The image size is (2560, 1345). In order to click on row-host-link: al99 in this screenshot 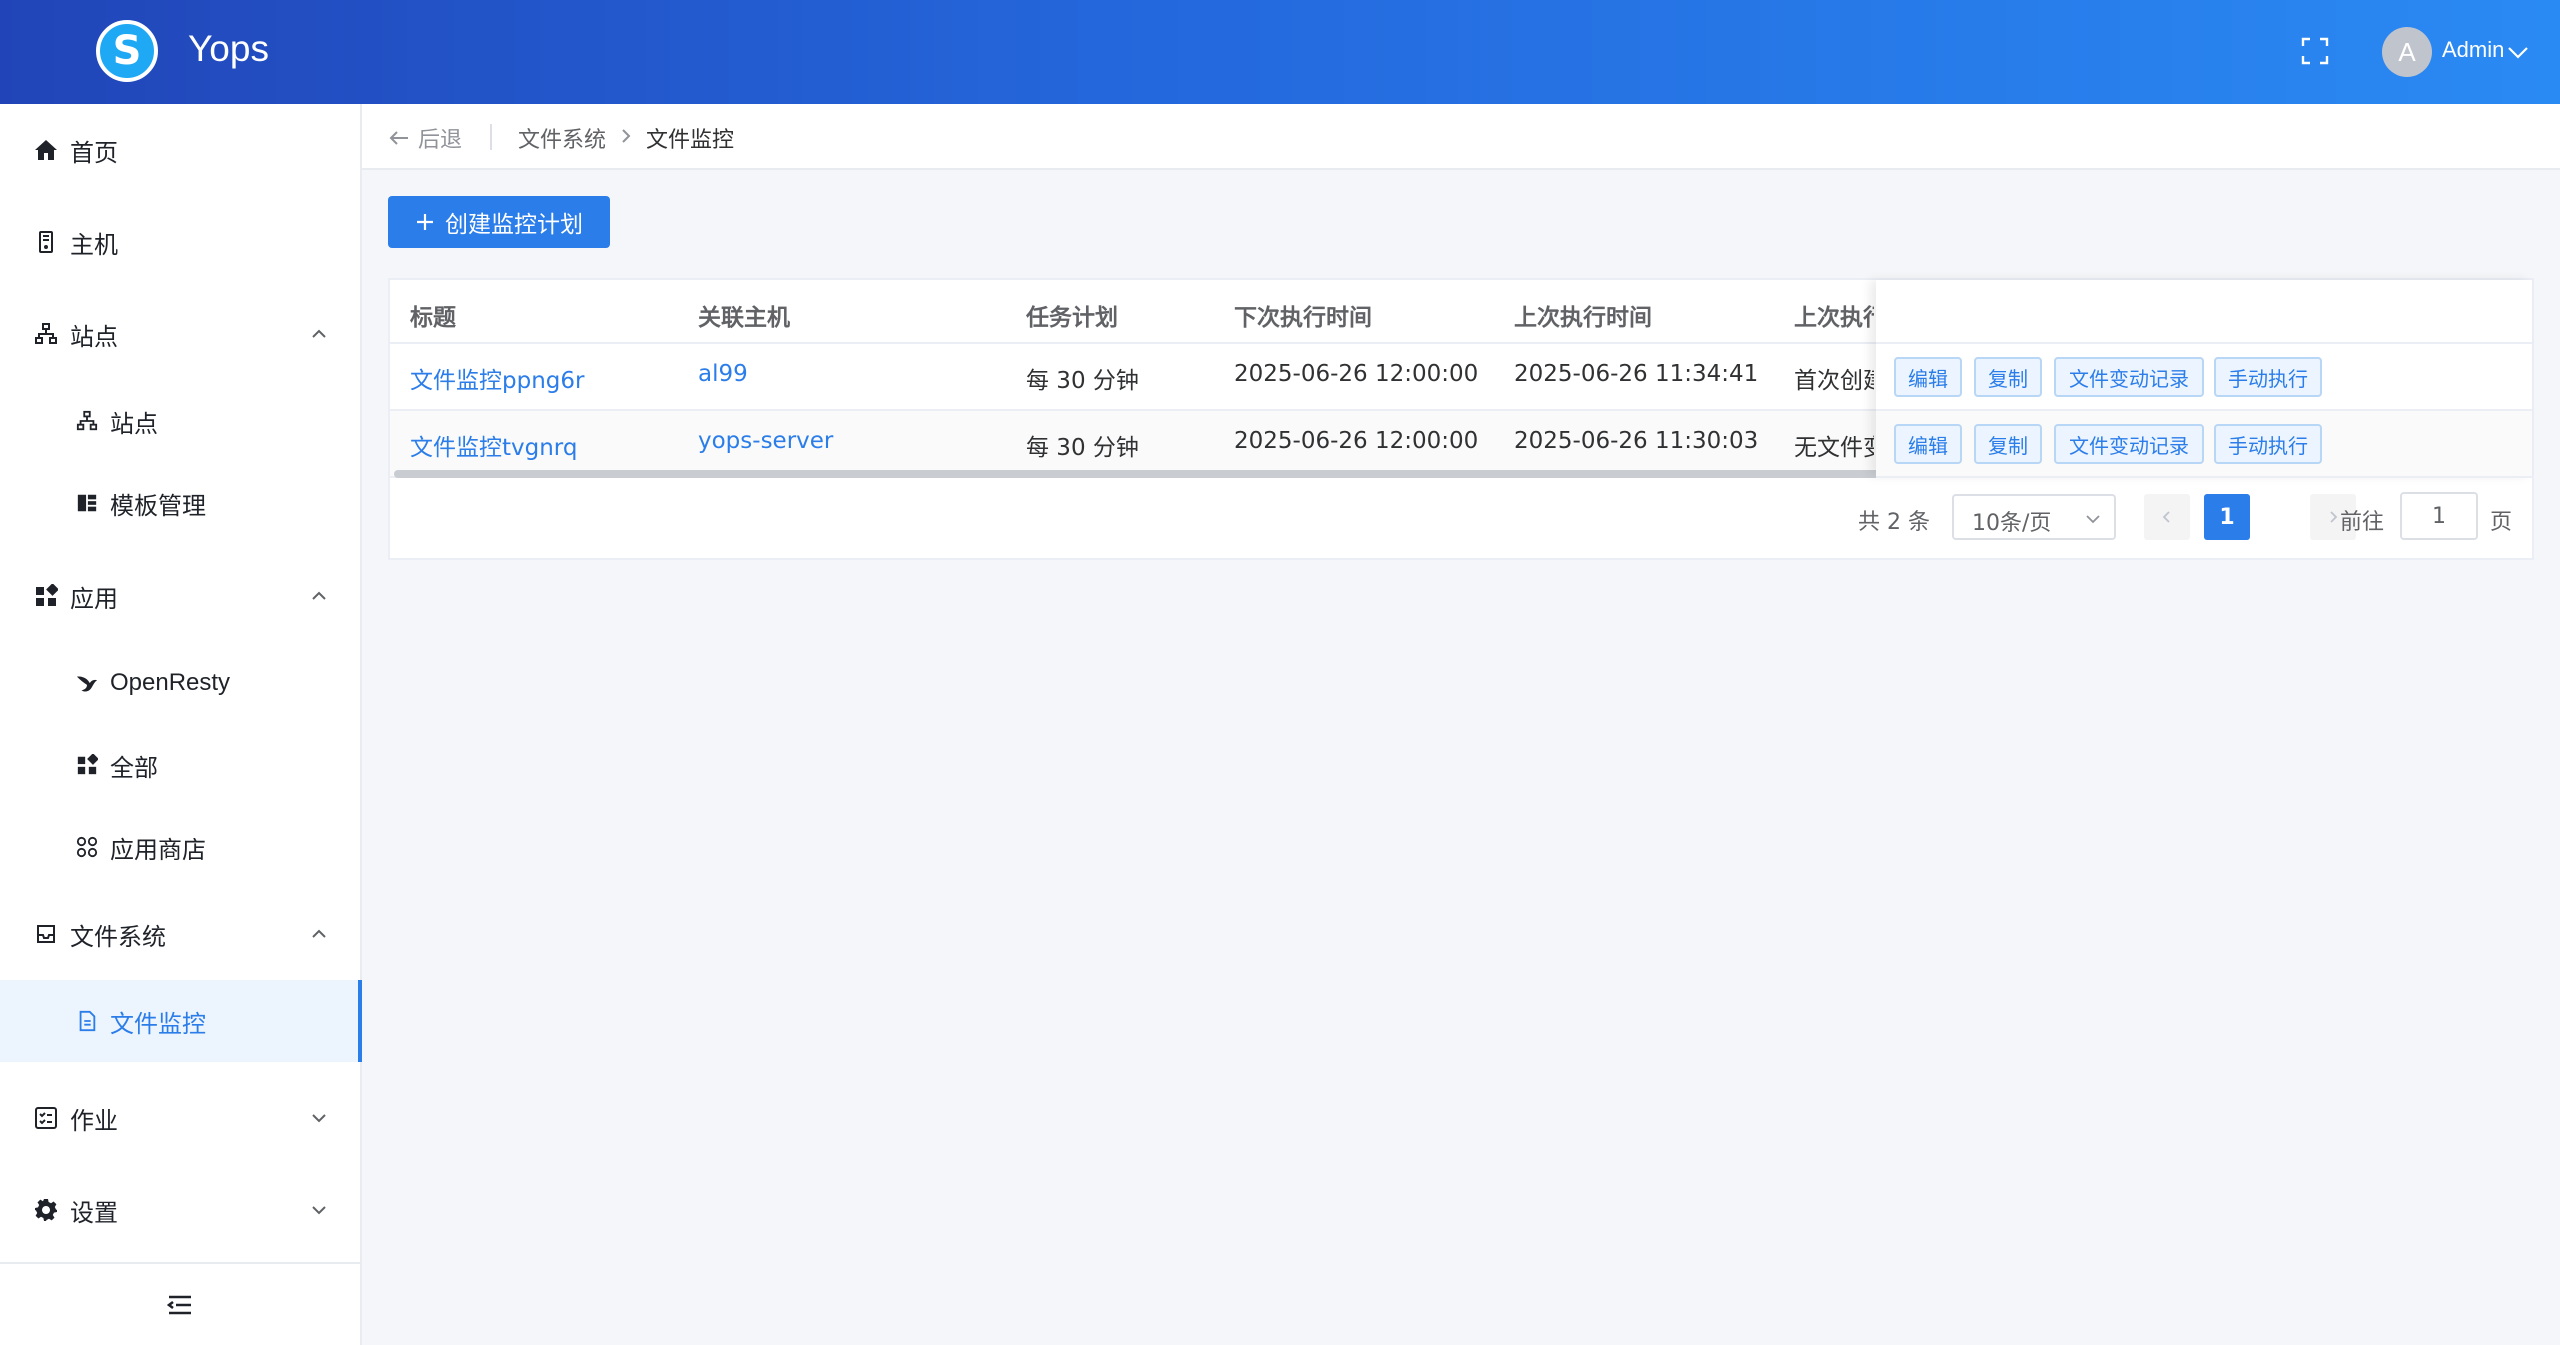, I will do `click(723, 374)`.